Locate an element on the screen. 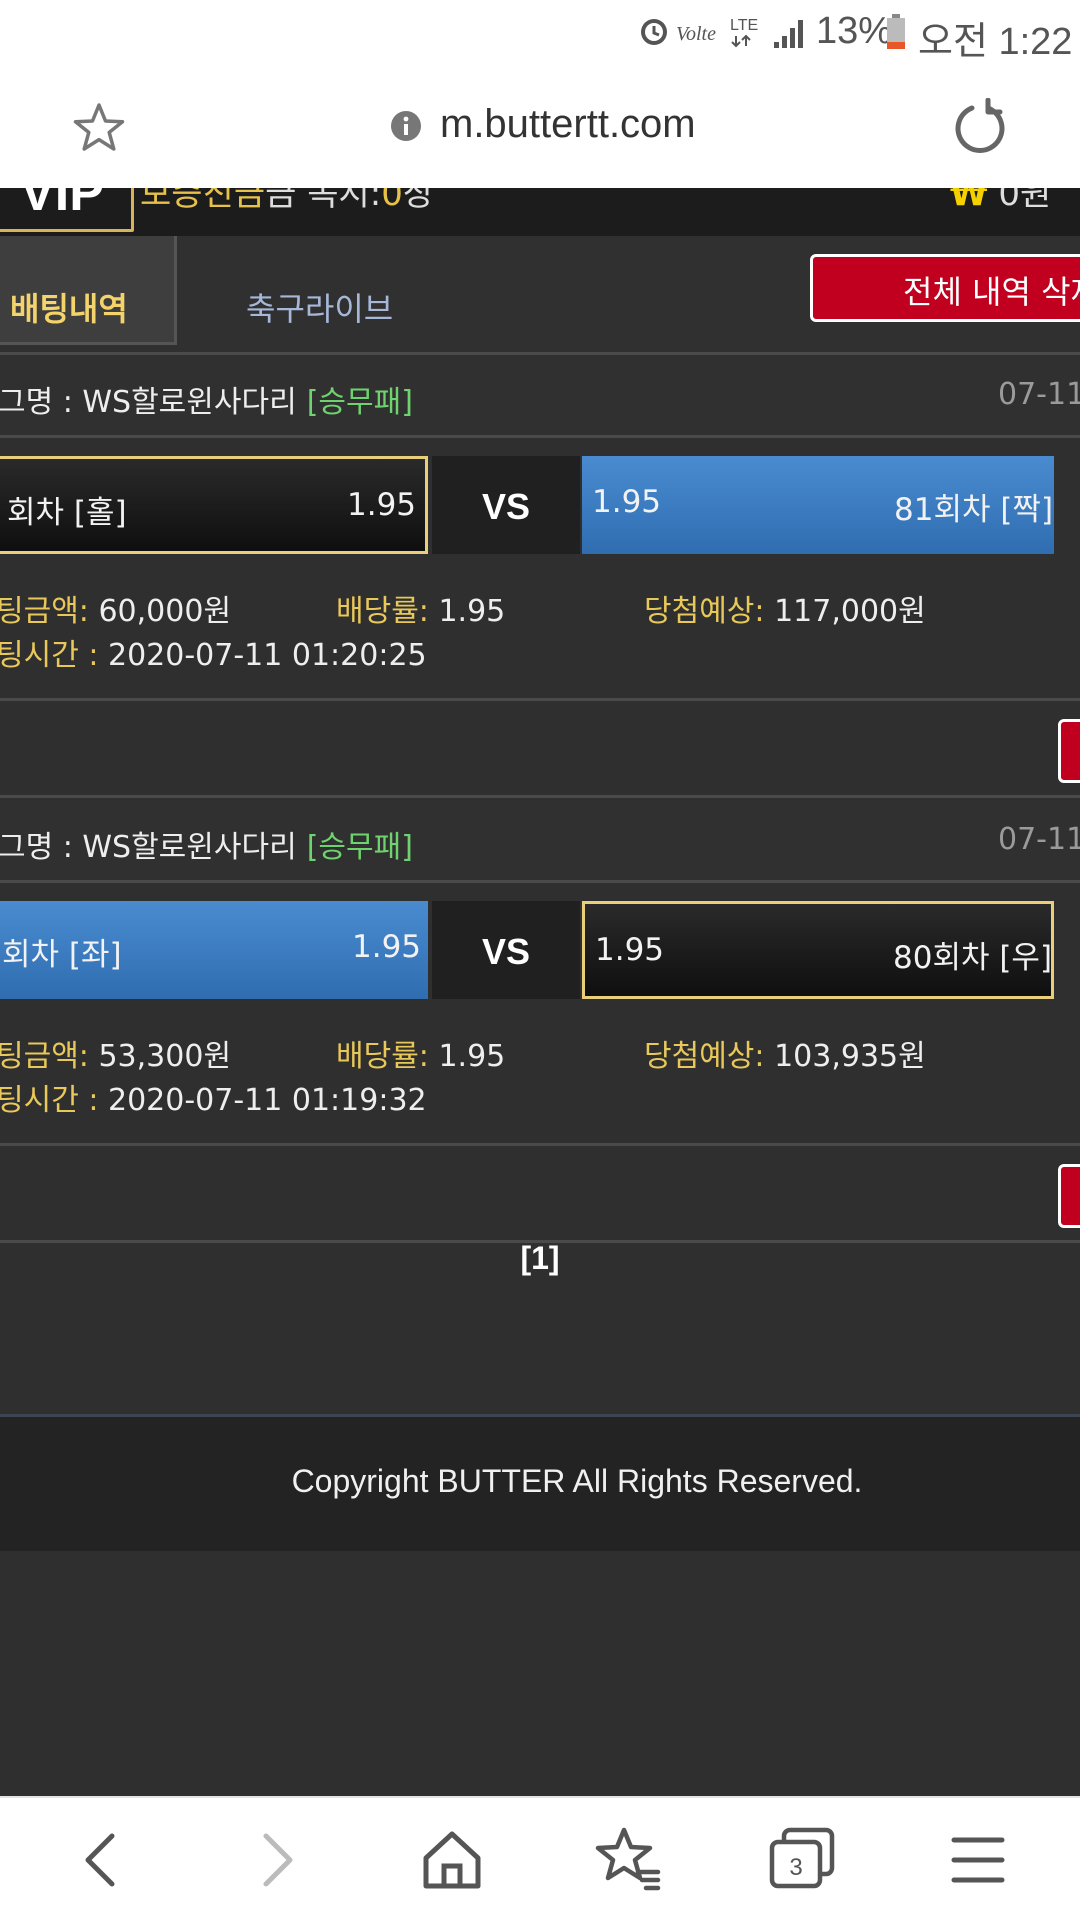 The image size is (1080, 1922). header-info-partial: 보증친금금 녹시:0장 is located at coordinates (287, 201).